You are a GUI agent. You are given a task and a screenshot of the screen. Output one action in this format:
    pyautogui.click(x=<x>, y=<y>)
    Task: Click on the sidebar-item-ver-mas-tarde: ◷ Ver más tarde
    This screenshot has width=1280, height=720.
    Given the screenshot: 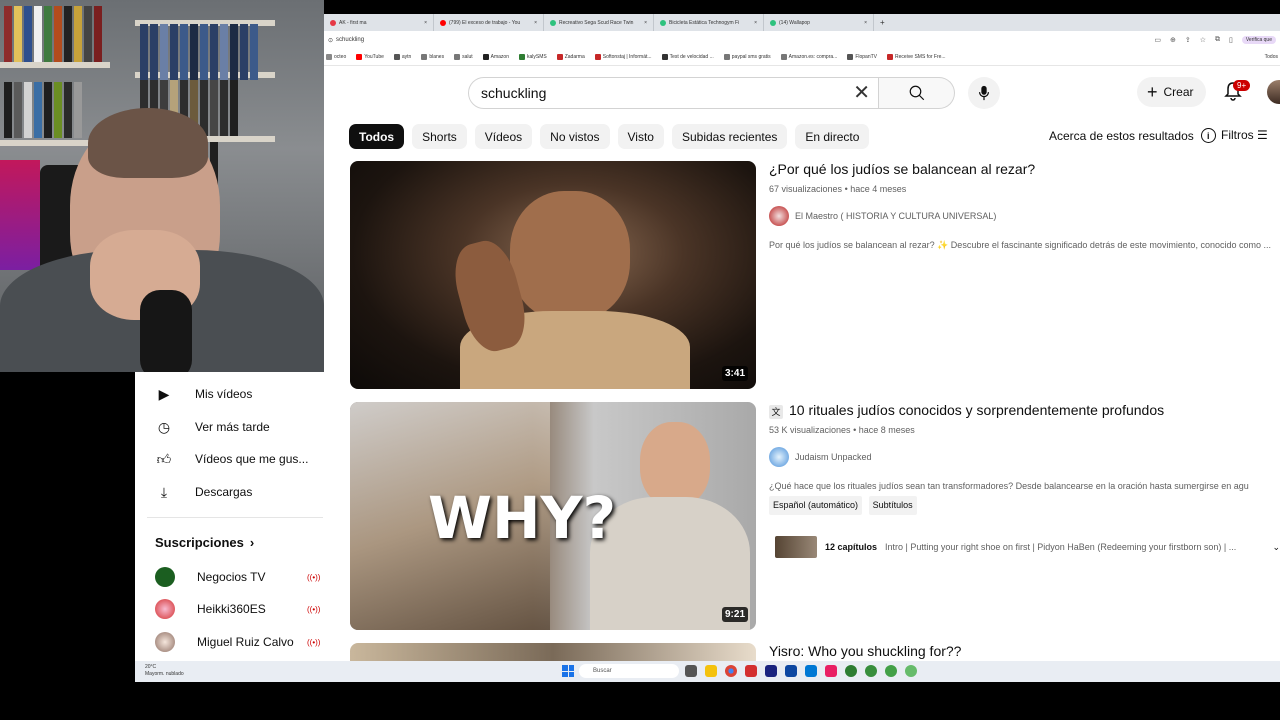 What is the action you would take?
    pyautogui.click(x=212, y=427)
    